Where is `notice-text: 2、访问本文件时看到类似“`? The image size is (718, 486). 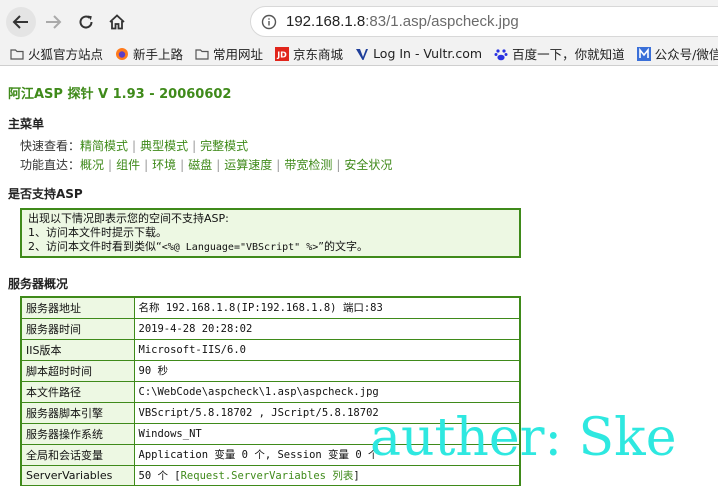 notice-text: 2、访问本文件时看到类似“ is located at coordinates (95, 246).